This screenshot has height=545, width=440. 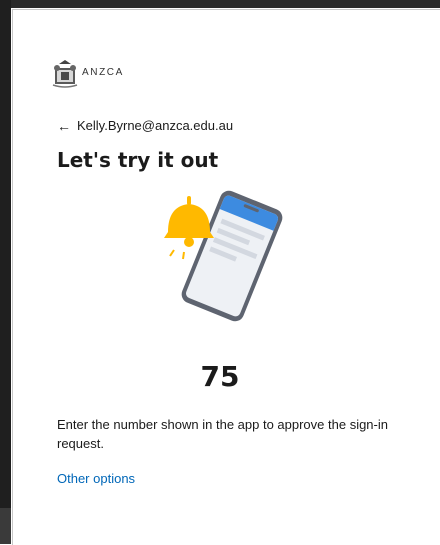 I want to click on user-email: Kelly.Byrne@anzca.edu.au, so click(x=155, y=125).